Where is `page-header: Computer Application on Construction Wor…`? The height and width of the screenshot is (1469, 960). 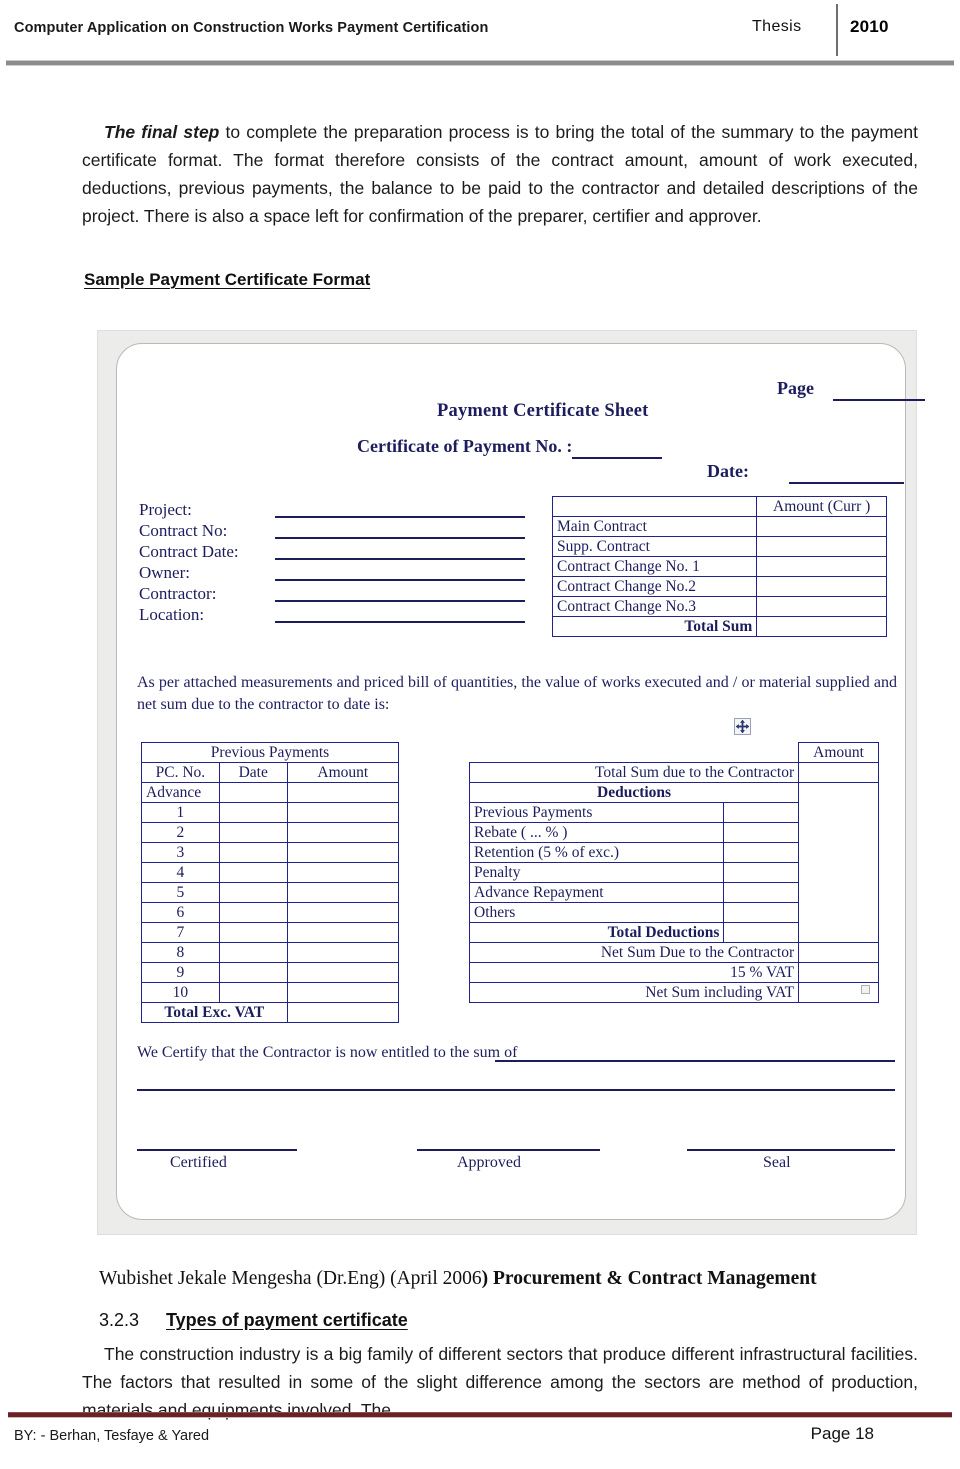
page-header: Computer Application on Construction Wor… is located at coordinates (480, 30).